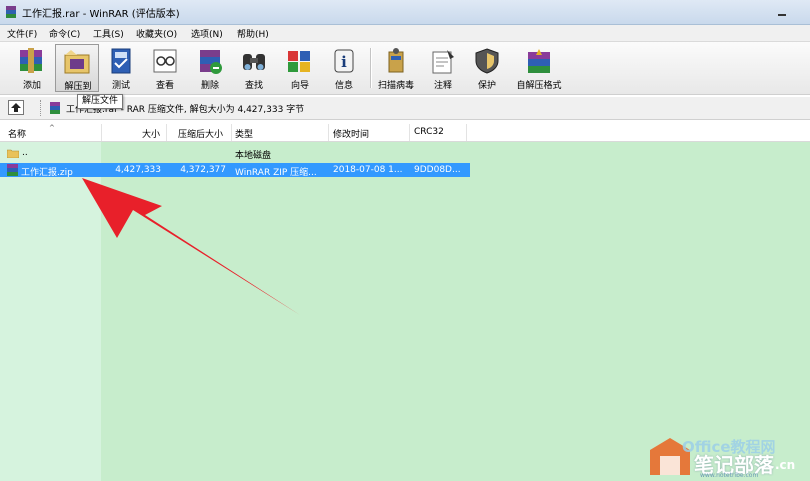 This screenshot has height=481, width=810. Describe the element at coordinates (191, 246) in the screenshot. I see `annotation-arrow` at that location.